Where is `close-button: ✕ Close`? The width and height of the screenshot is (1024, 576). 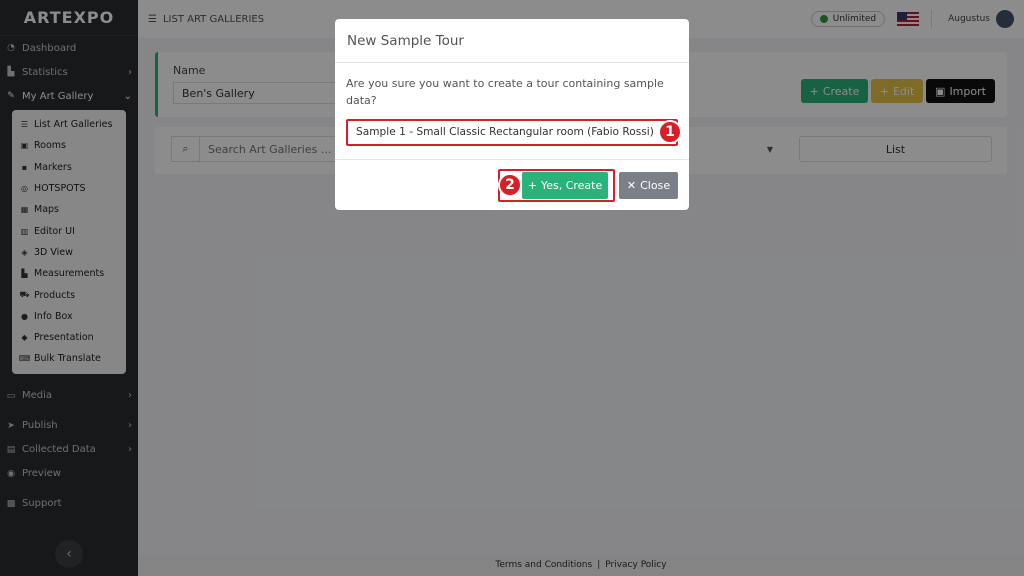 close-button: ✕ Close is located at coordinates (648, 185).